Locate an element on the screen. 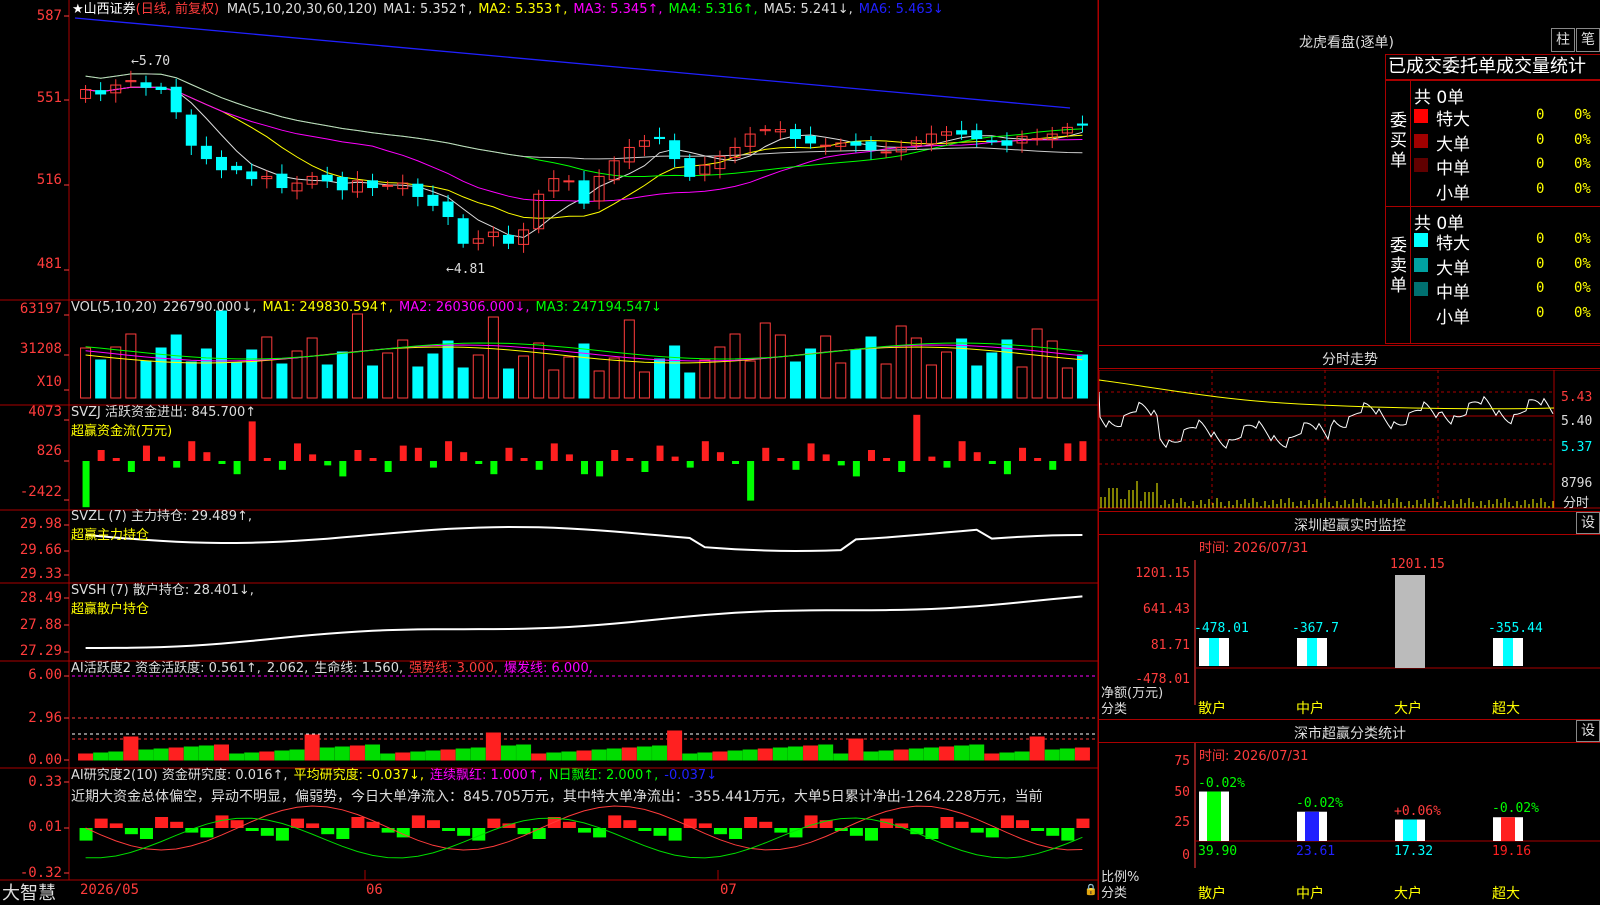 The height and width of the screenshot is (905, 1600). header-item: MA3: 247194.547↓ is located at coordinates (598, 307).